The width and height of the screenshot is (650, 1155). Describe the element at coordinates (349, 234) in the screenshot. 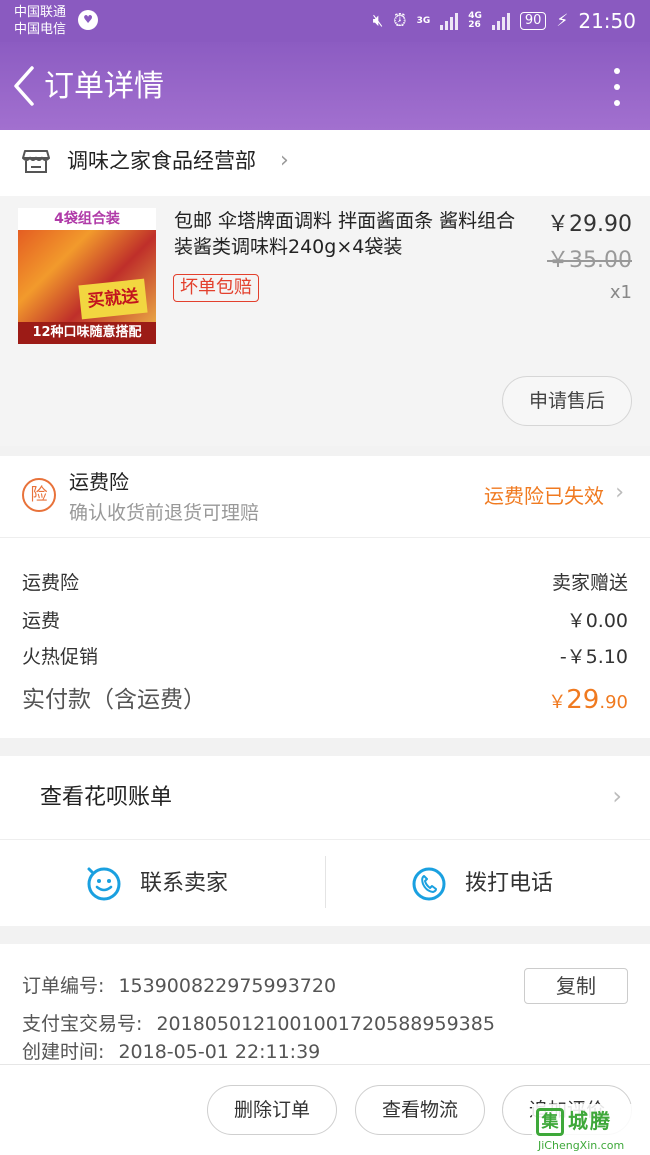

I see `product-title: 包邮 伞塔牌面调料 拌面酱面条 酱料组合装酱类调味料240g×4袋装` at that location.